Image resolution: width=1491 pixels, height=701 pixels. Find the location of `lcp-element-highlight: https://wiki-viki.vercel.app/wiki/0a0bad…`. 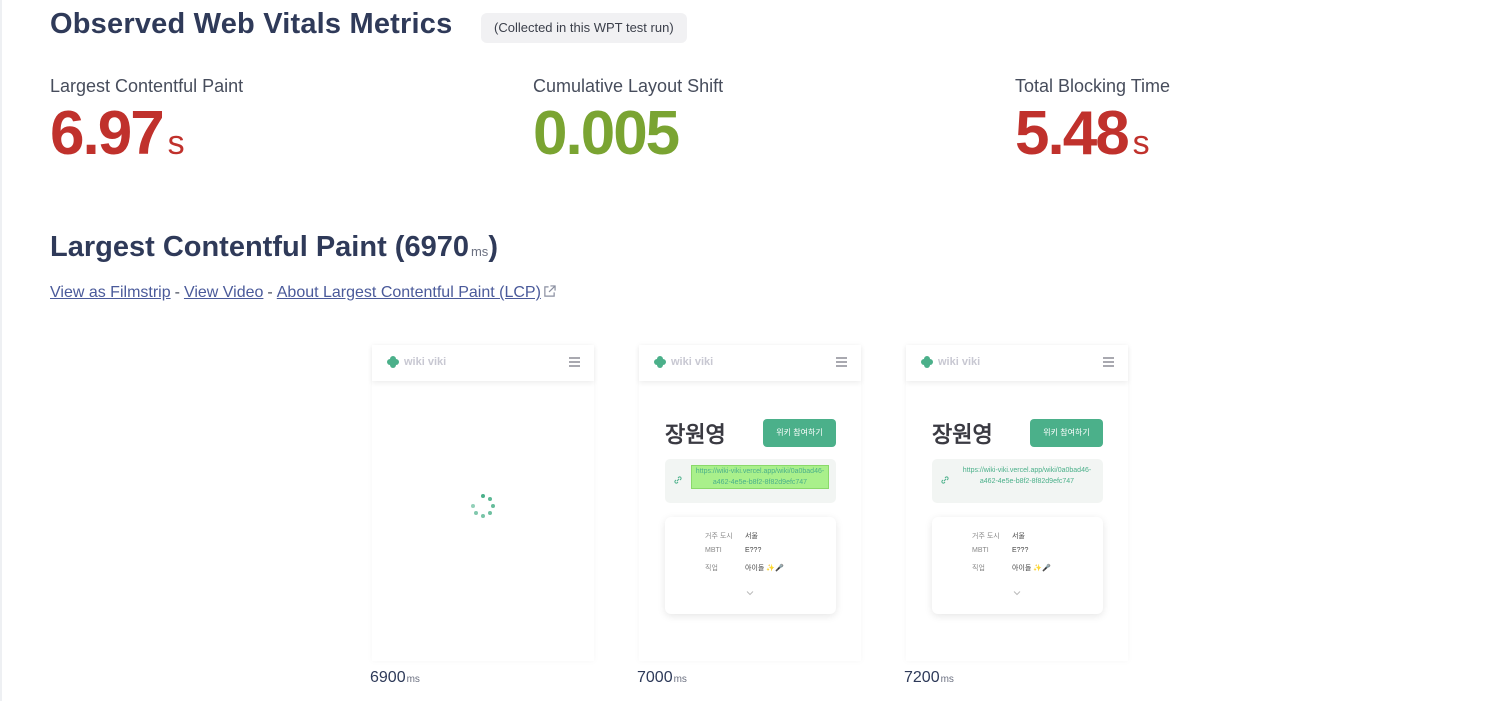

lcp-element-highlight: https://wiki-viki.vercel.app/wiki/0a0bad… is located at coordinates (760, 477).